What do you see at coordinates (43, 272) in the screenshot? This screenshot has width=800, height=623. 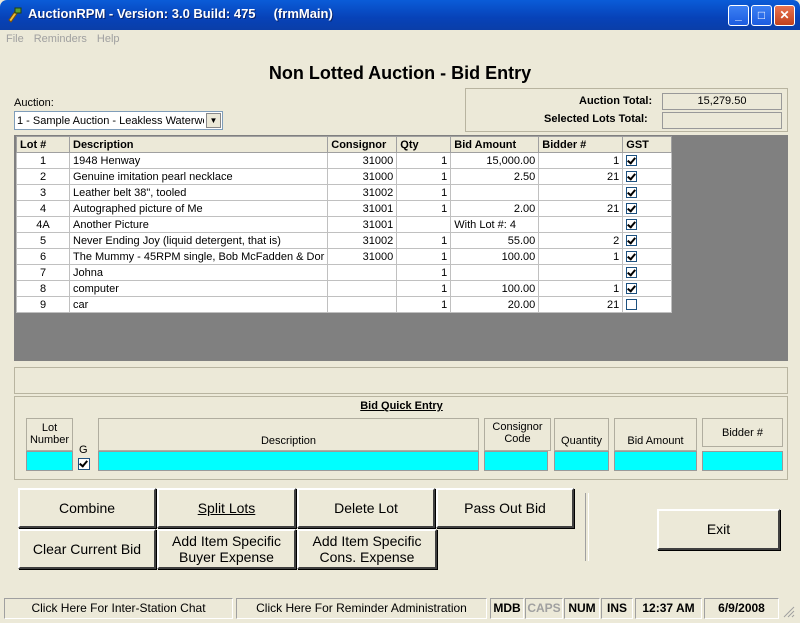 I see `grid-cell-lot: 7` at bounding box center [43, 272].